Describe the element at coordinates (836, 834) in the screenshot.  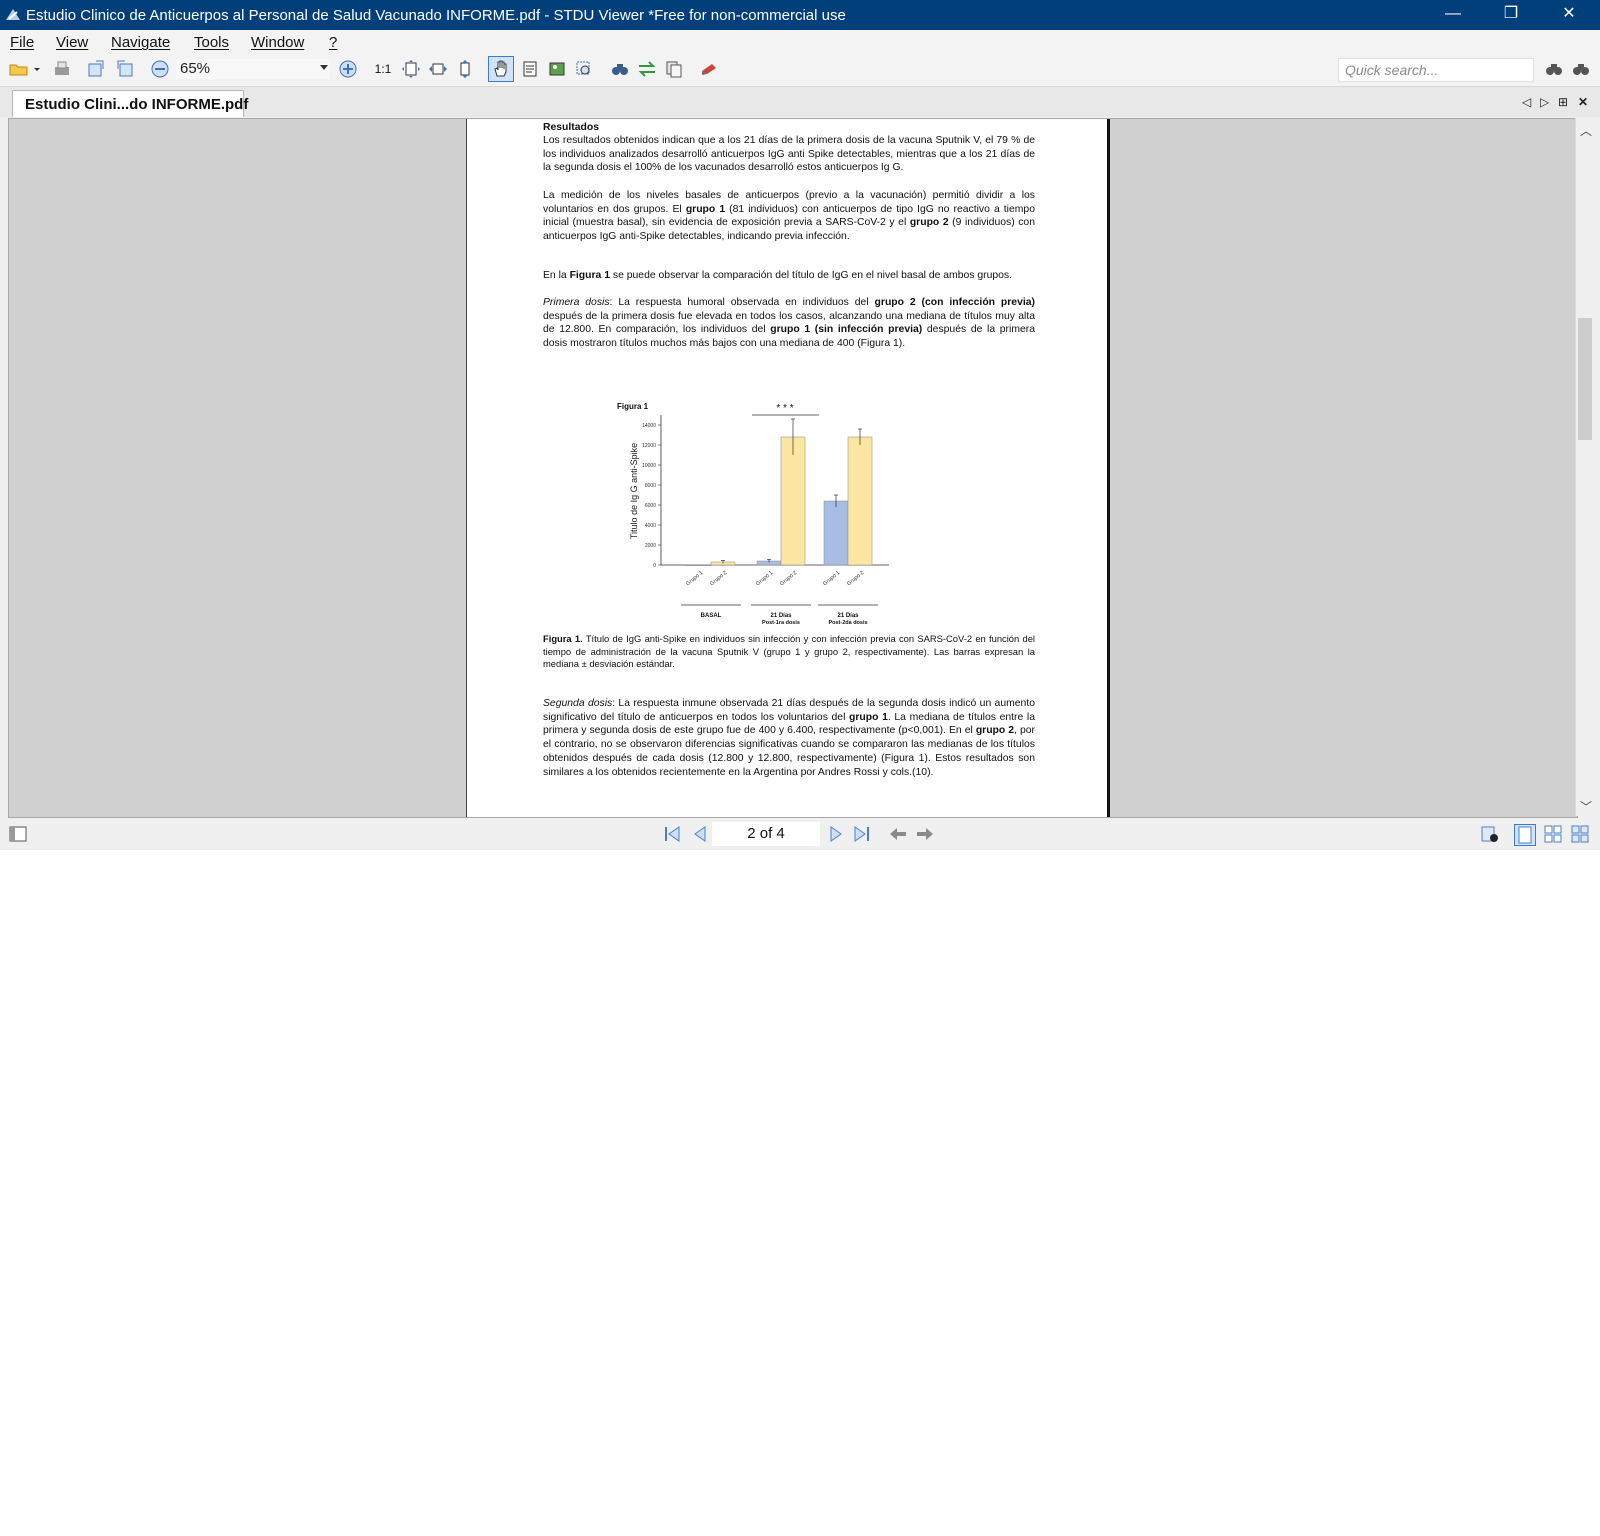
I see `next-page-icon` at that location.